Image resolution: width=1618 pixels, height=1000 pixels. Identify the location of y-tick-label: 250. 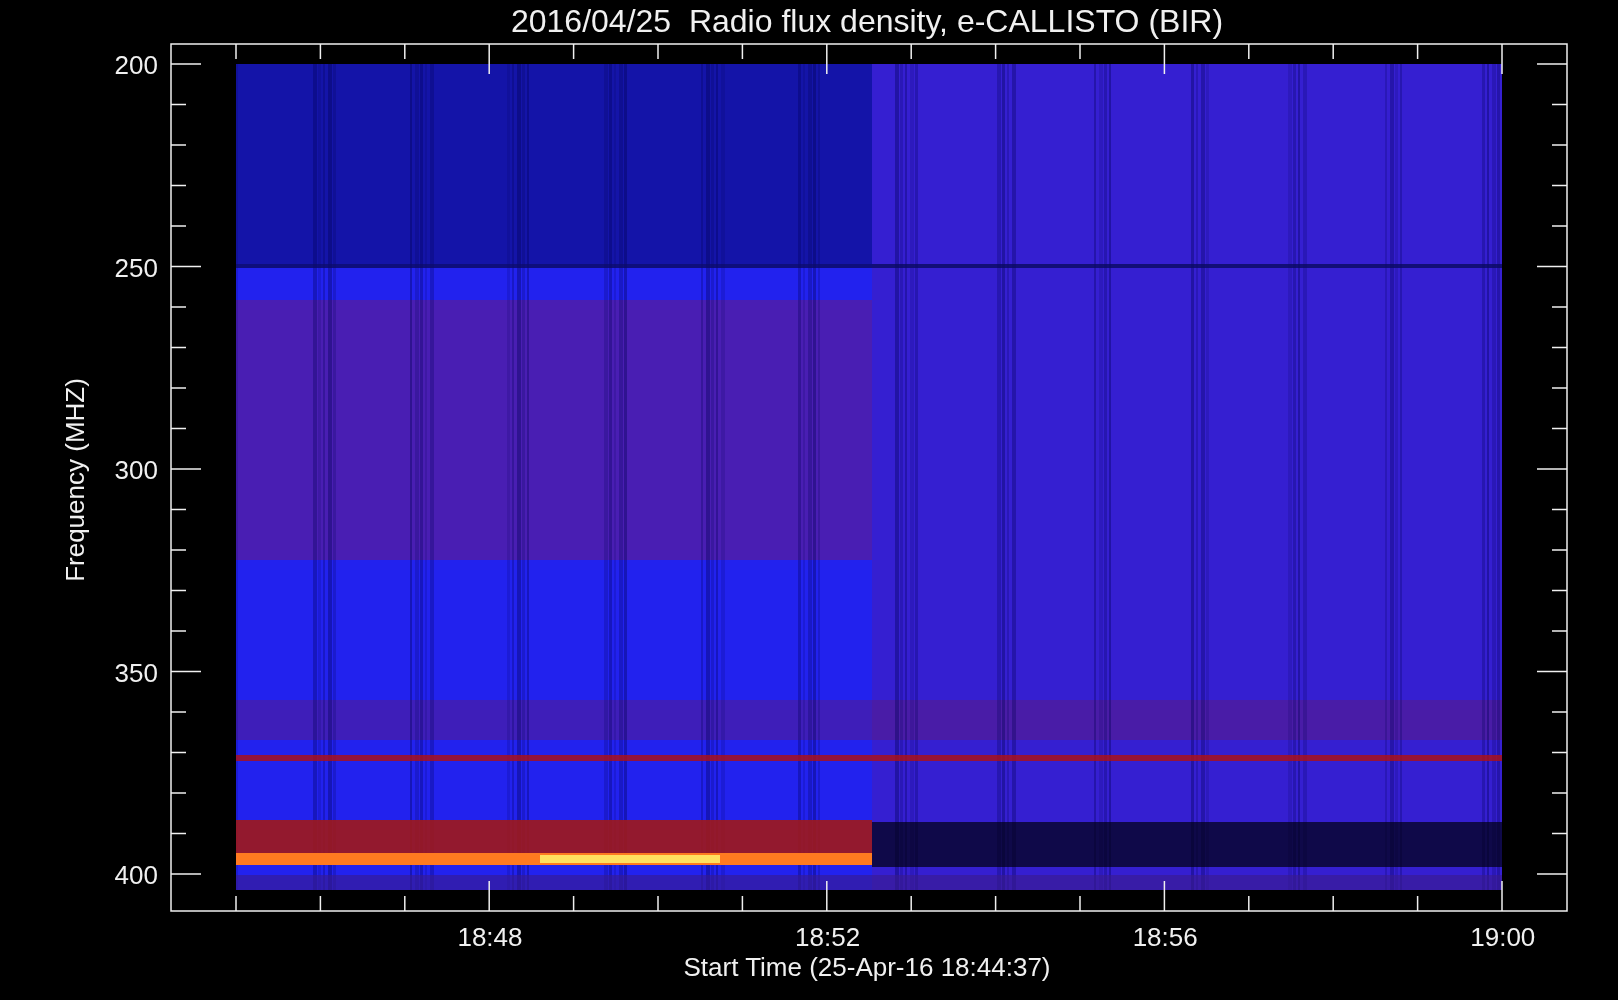
(136, 267).